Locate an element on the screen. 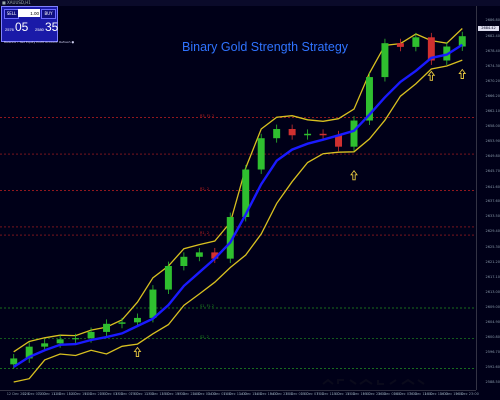 This screenshot has height=400, width=500. price-tick-label: 2592.60 is located at coordinates (492, 366).